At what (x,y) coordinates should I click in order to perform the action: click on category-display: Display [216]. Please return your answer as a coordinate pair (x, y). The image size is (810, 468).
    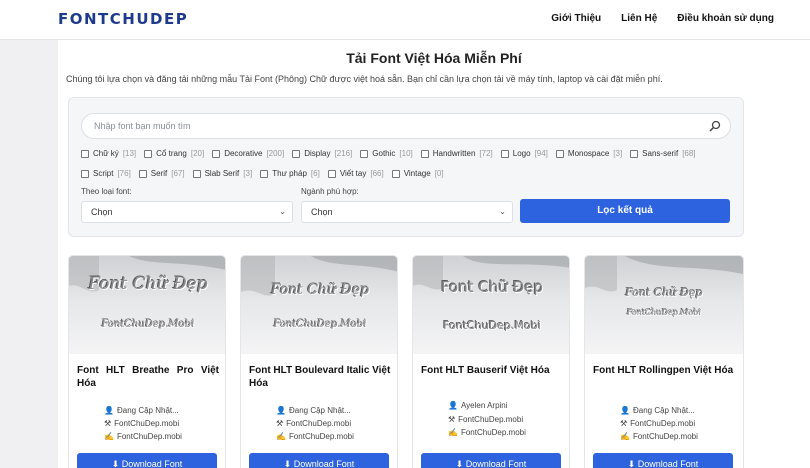
    Looking at the image, I should click on (322, 153).